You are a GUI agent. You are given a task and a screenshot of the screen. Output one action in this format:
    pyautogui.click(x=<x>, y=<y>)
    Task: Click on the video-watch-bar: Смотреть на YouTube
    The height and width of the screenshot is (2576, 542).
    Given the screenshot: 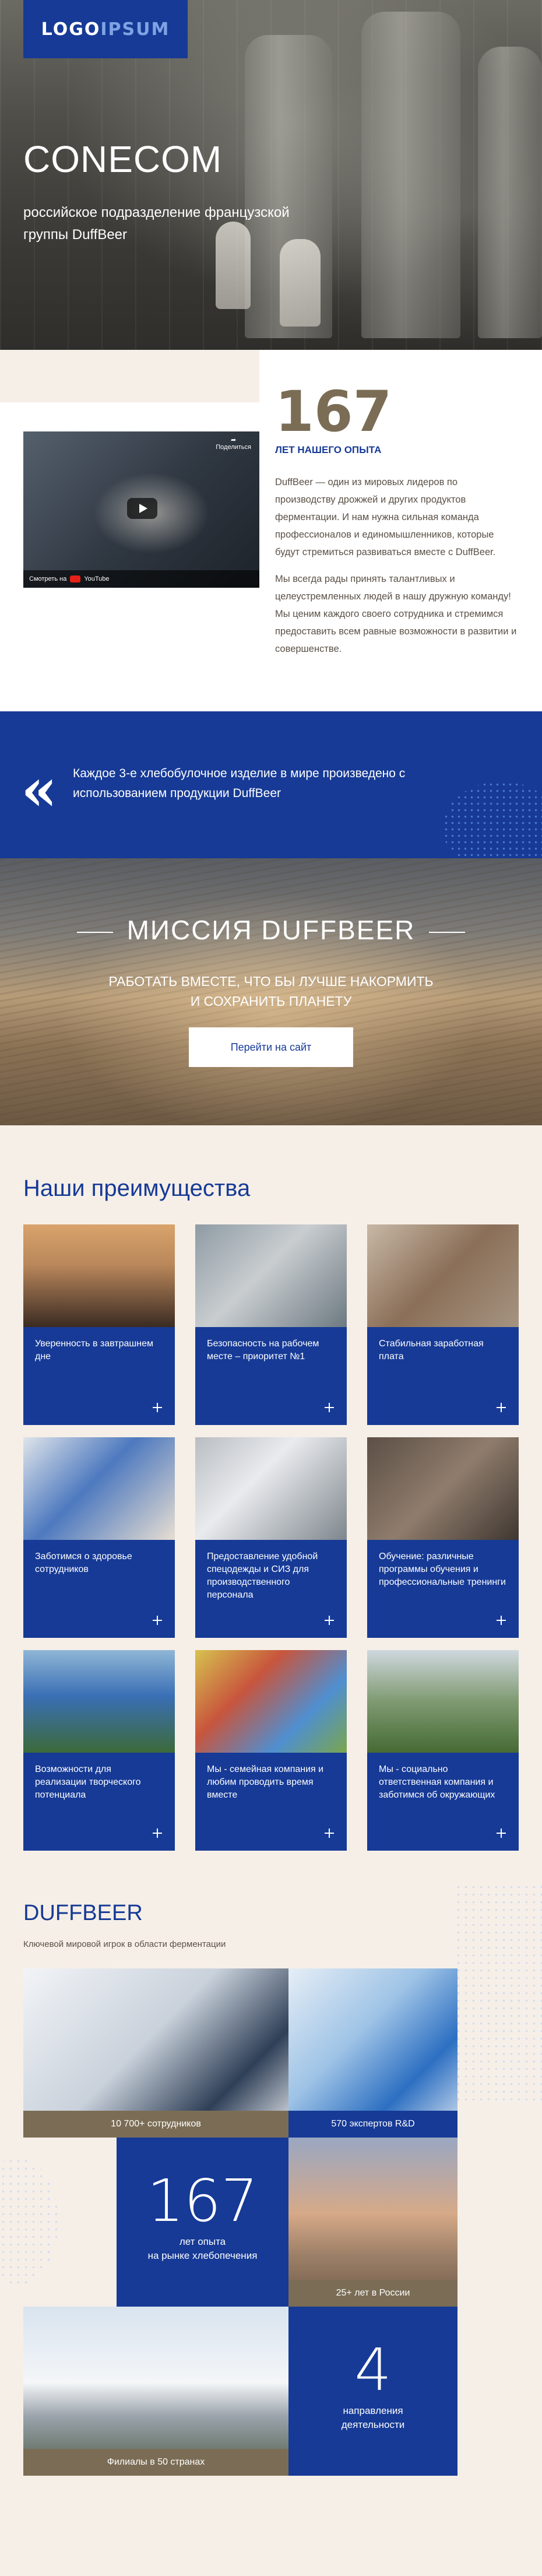 What is the action you would take?
    pyautogui.click(x=141, y=579)
    